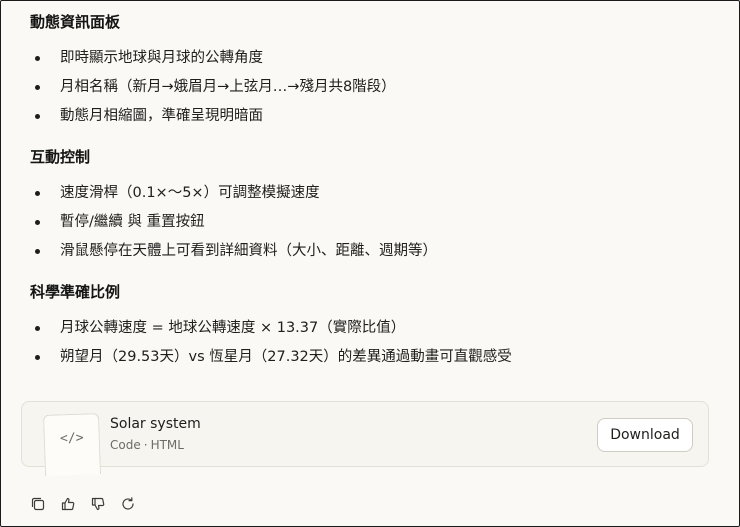 The height and width of the screenshot is (527, 740). I want to click on list-item: 動態月相縮圖，準確呈現明暗面, so click(375, 120).